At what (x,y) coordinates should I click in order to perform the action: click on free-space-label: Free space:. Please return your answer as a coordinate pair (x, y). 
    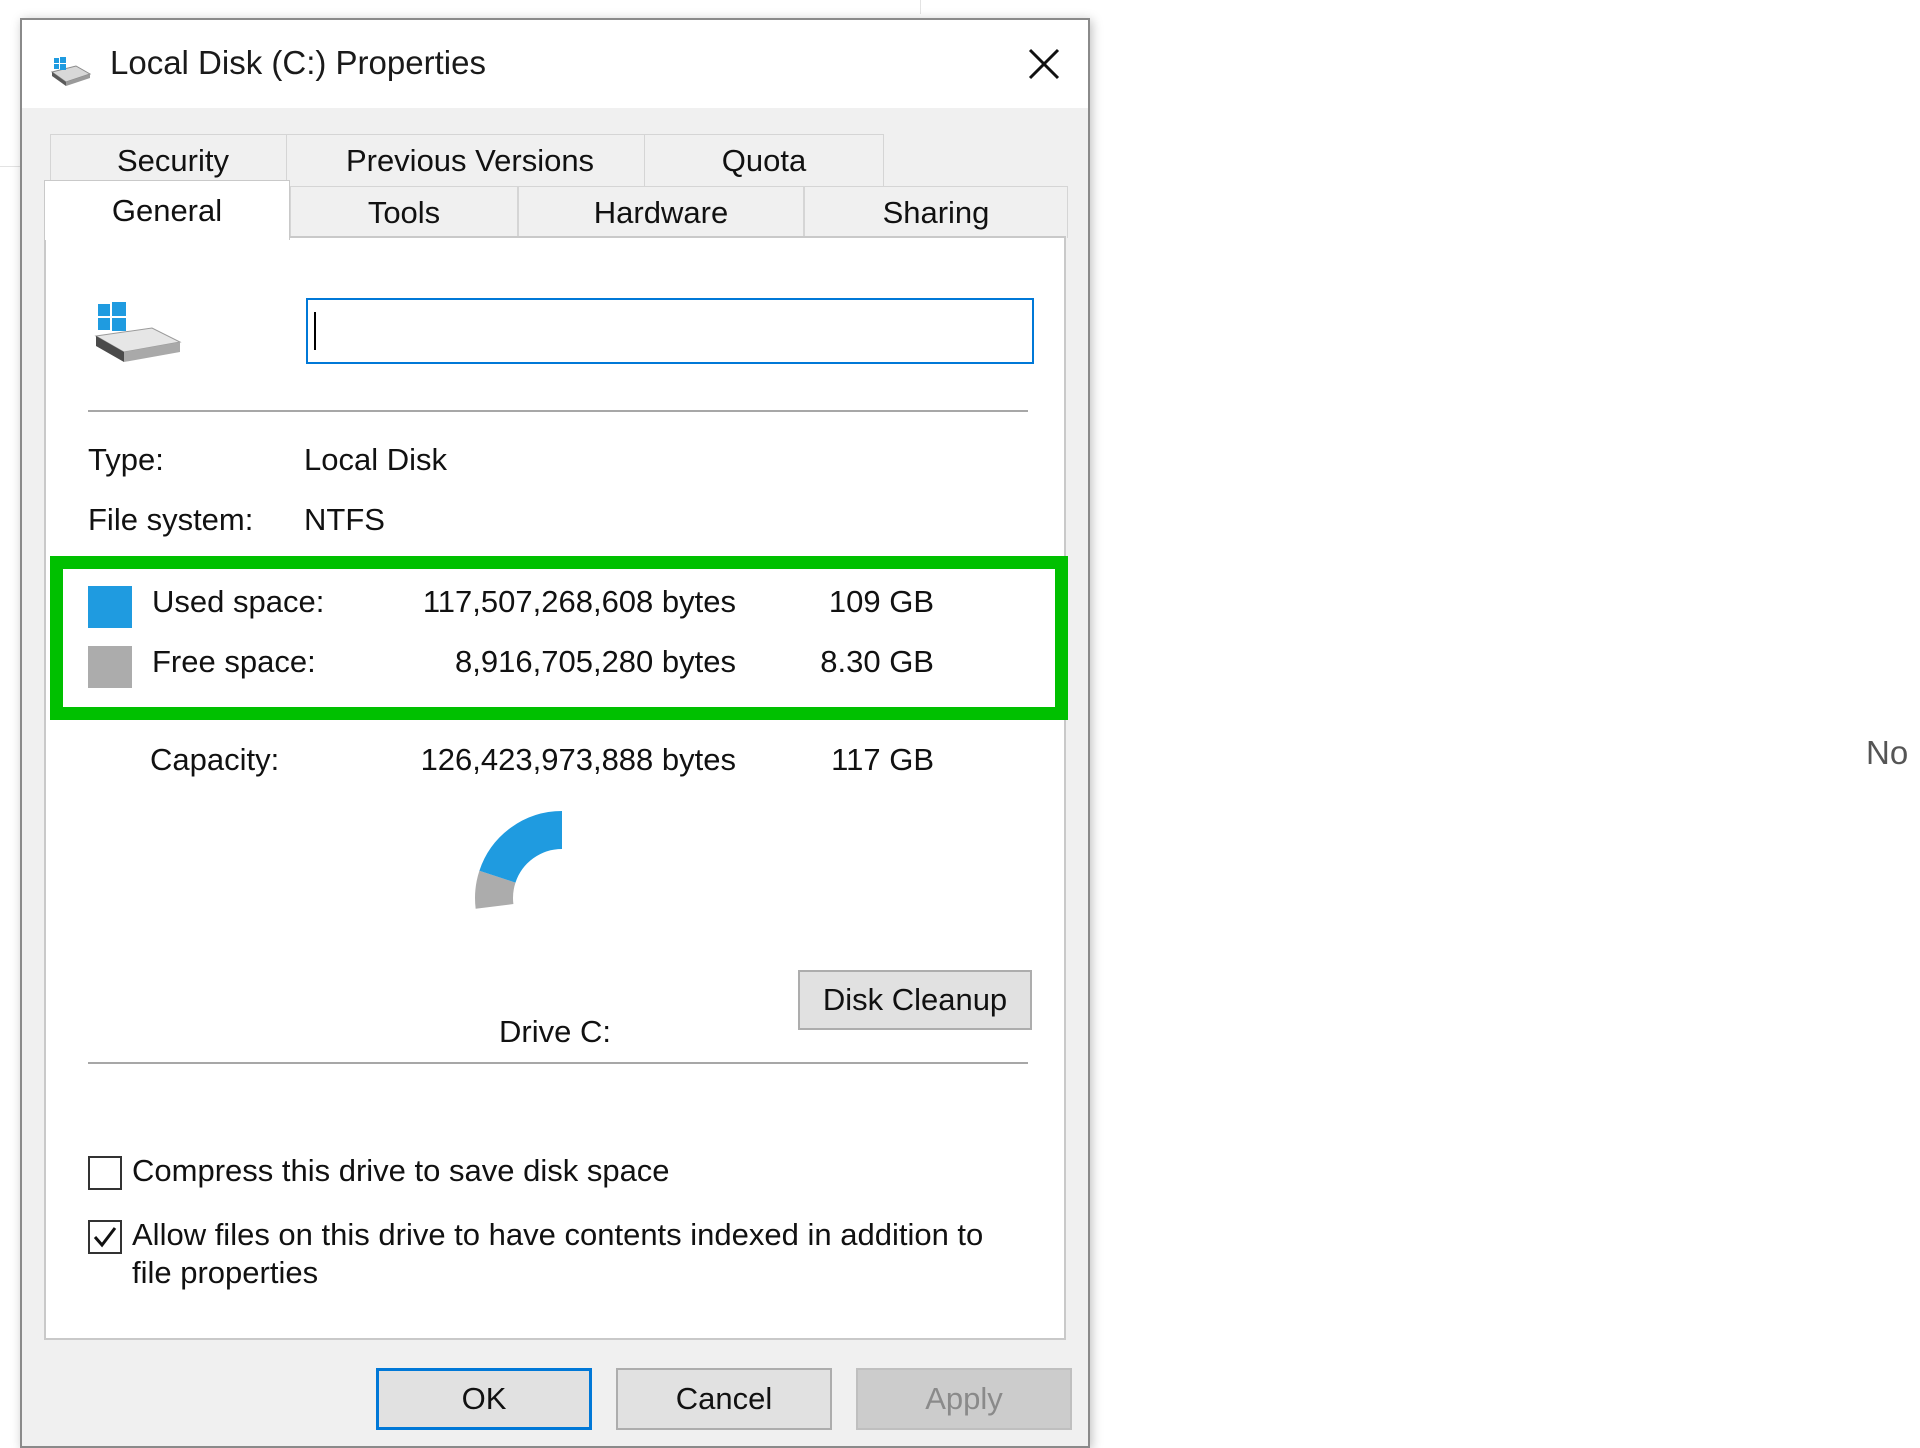
    Looking at the image, I should click on (234, 661).